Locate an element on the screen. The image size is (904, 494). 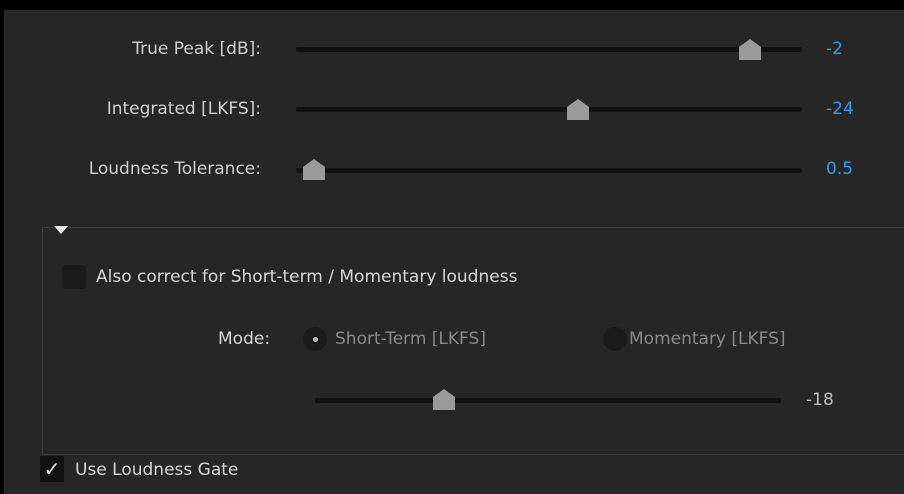
short-term-value: -18 is located at coordinates (820, 400).